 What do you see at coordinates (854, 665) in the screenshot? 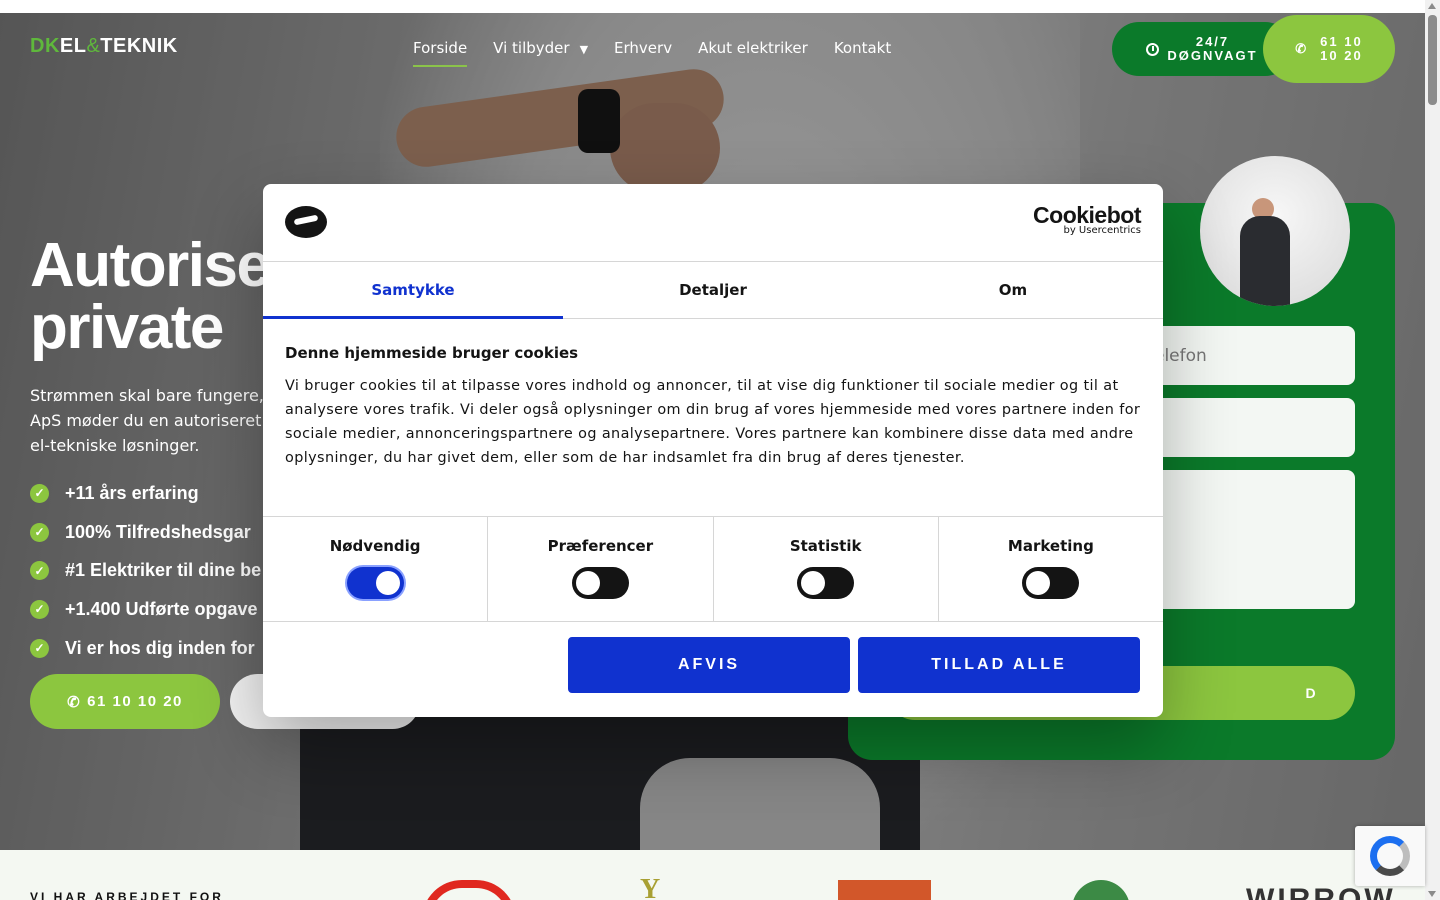
I see `cookie-actions: AFVIS TILLAD ALLE` at bounding box center [854, 665].